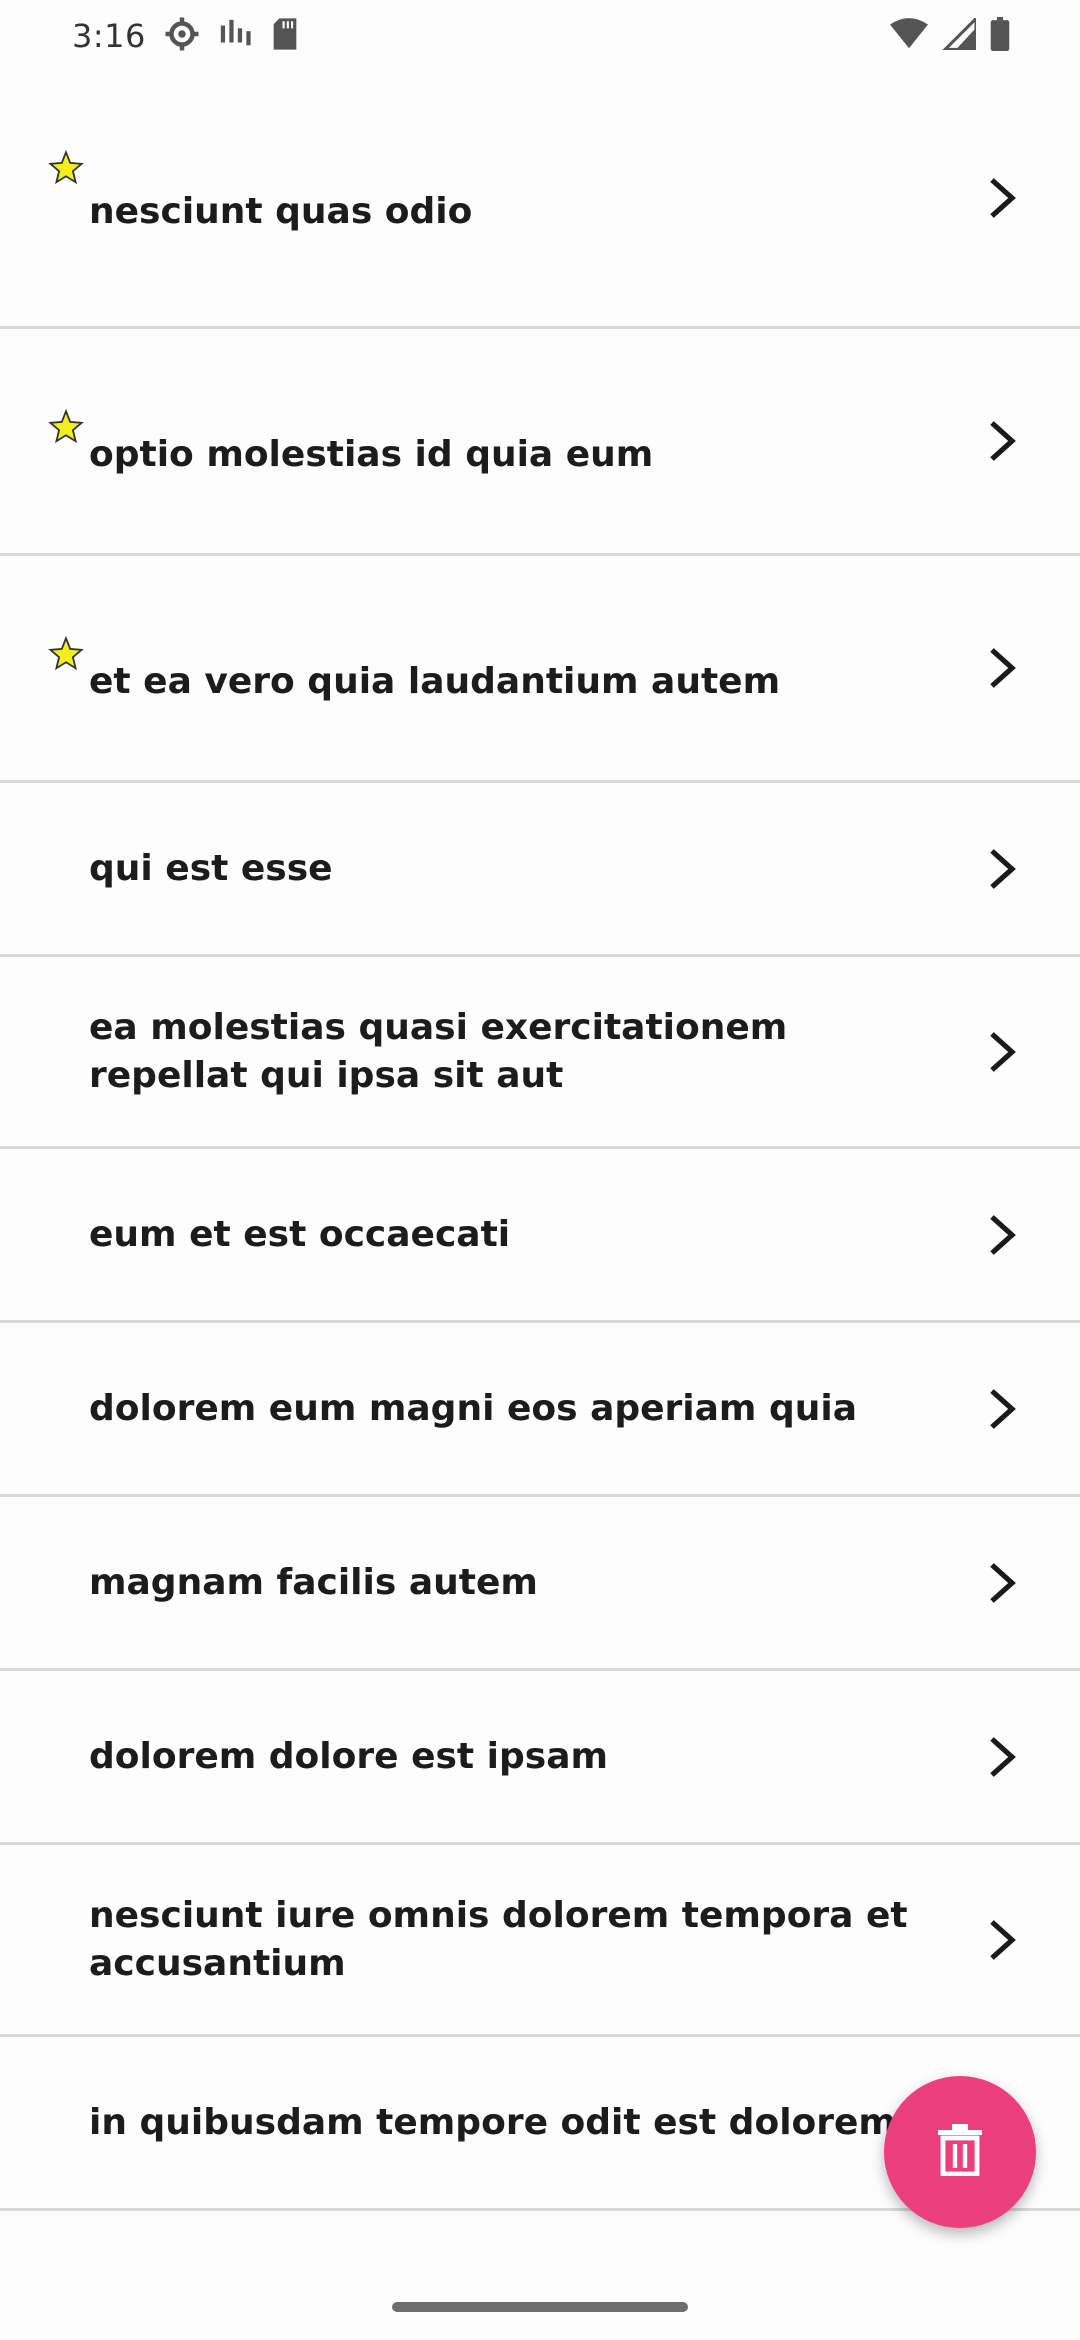 The width and height of the screenshot is (1080, 2340). I want to click on list-item: optio molestias id quia eum, so click(540, 442).